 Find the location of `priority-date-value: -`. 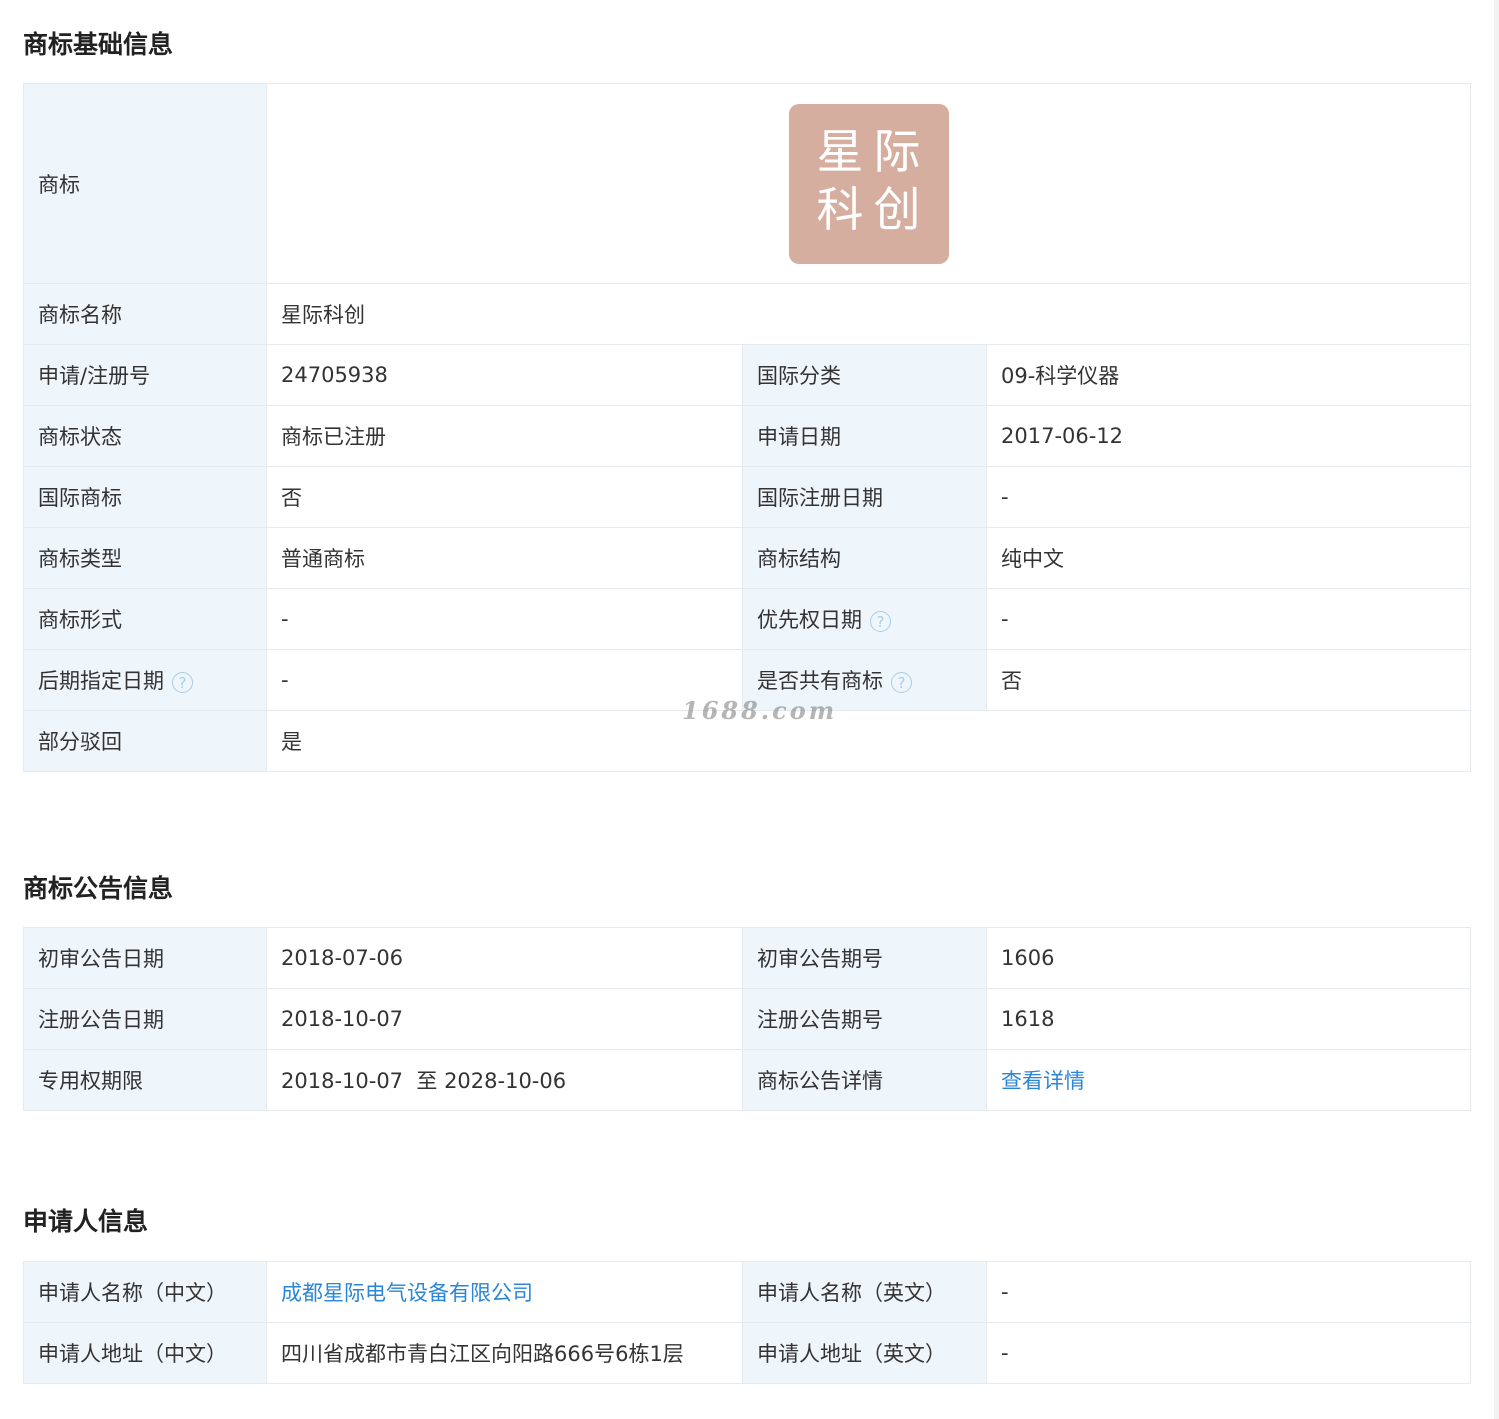

priority-date-value: - is located at coordinates (1228, 619).